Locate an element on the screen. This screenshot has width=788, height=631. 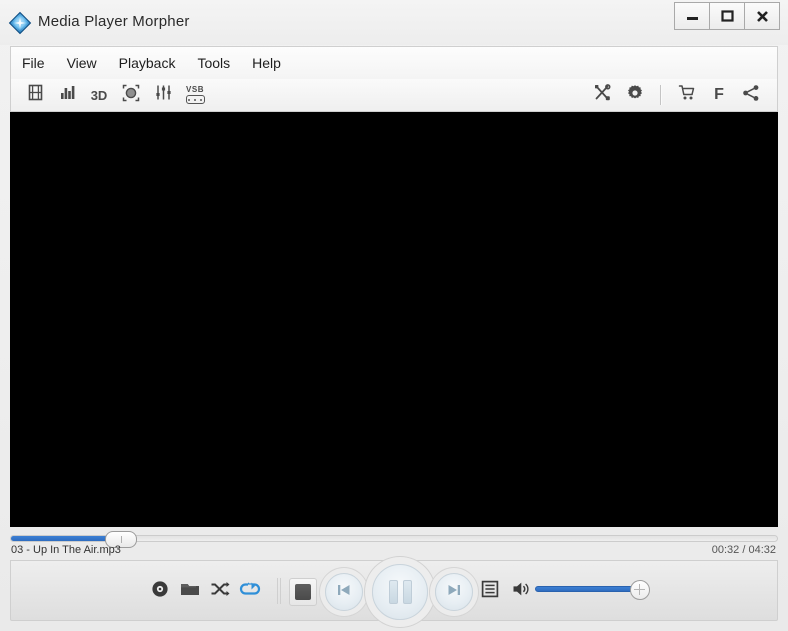
shuffle-button is located at coordinates (220, 591).